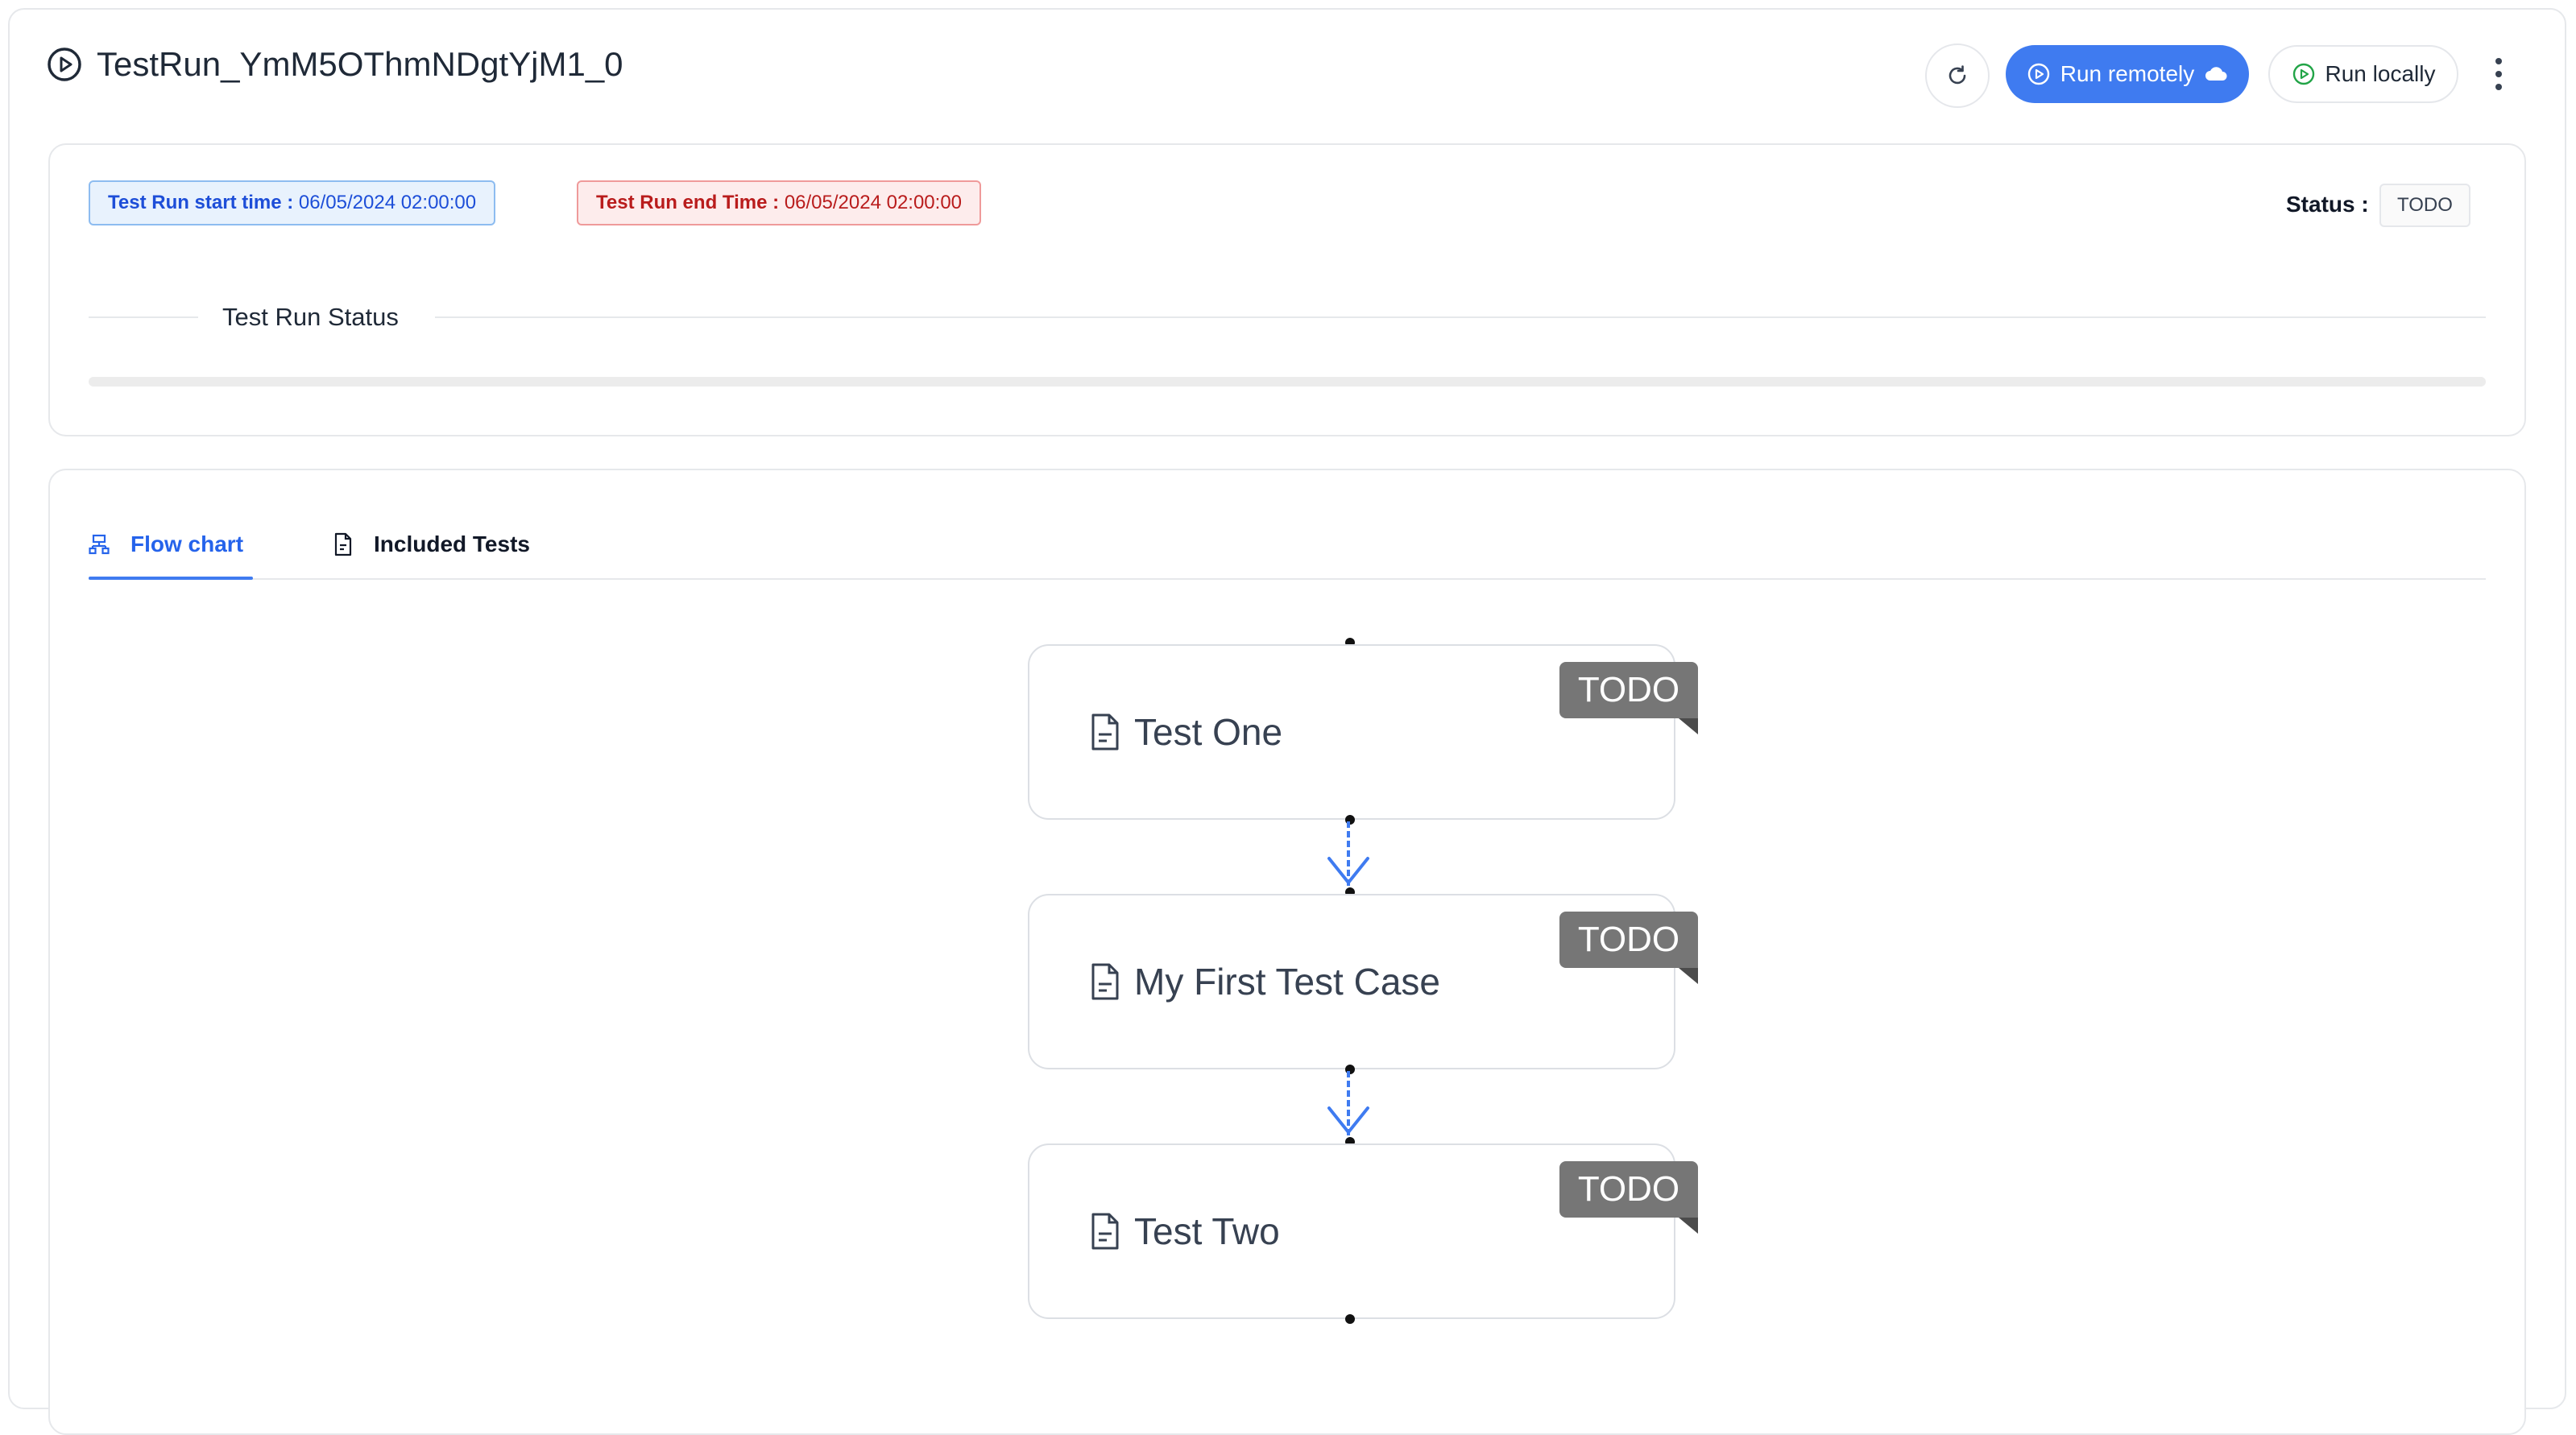 This screenshot has width=2576, height=1435. What do you see at coordinates (452, 544) in the screenshot?
I see `tab-label: Included Tests` at bounding box center [452, 544].